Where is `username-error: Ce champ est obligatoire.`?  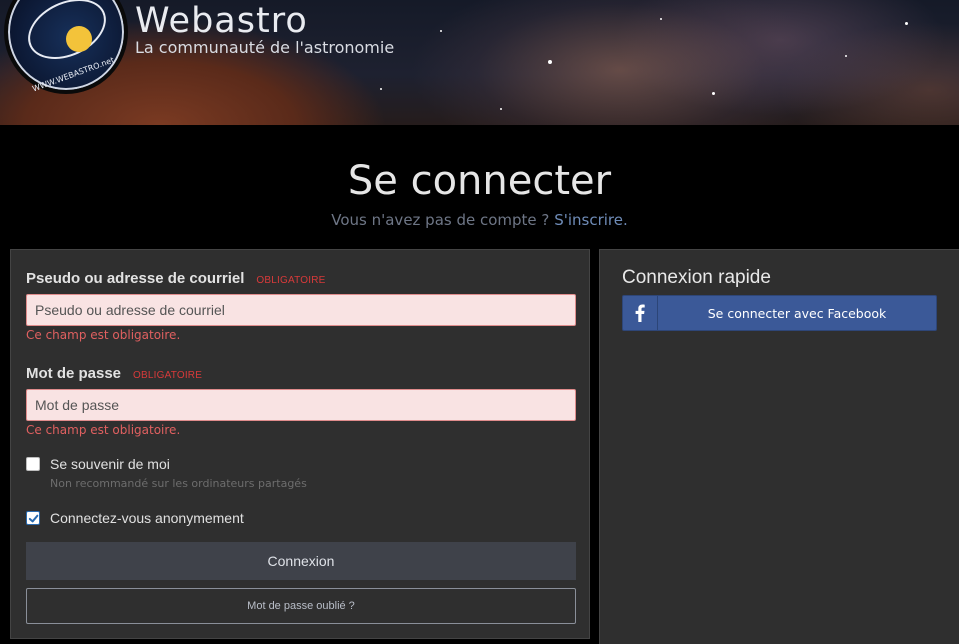
username-error: Ce champ est obligatoire. is located at coordinates (103, 335).